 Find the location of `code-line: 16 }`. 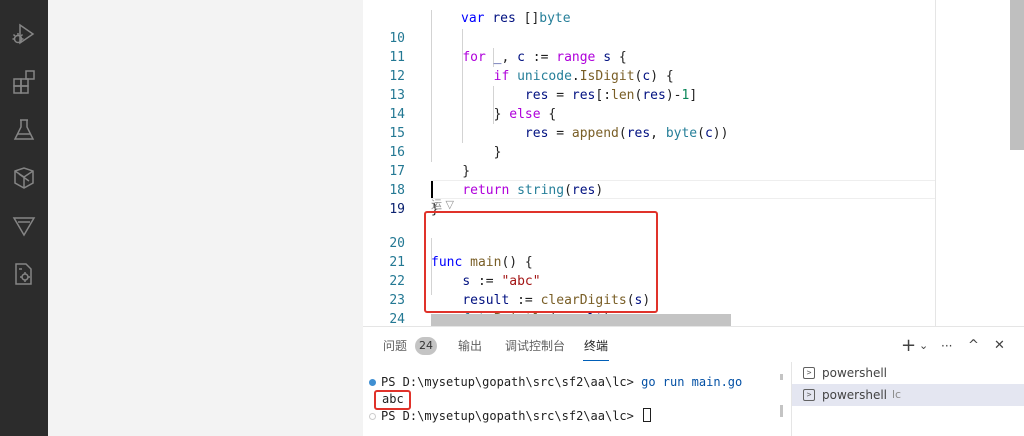

code-line: 16 } is located at coordinates (649, 151).